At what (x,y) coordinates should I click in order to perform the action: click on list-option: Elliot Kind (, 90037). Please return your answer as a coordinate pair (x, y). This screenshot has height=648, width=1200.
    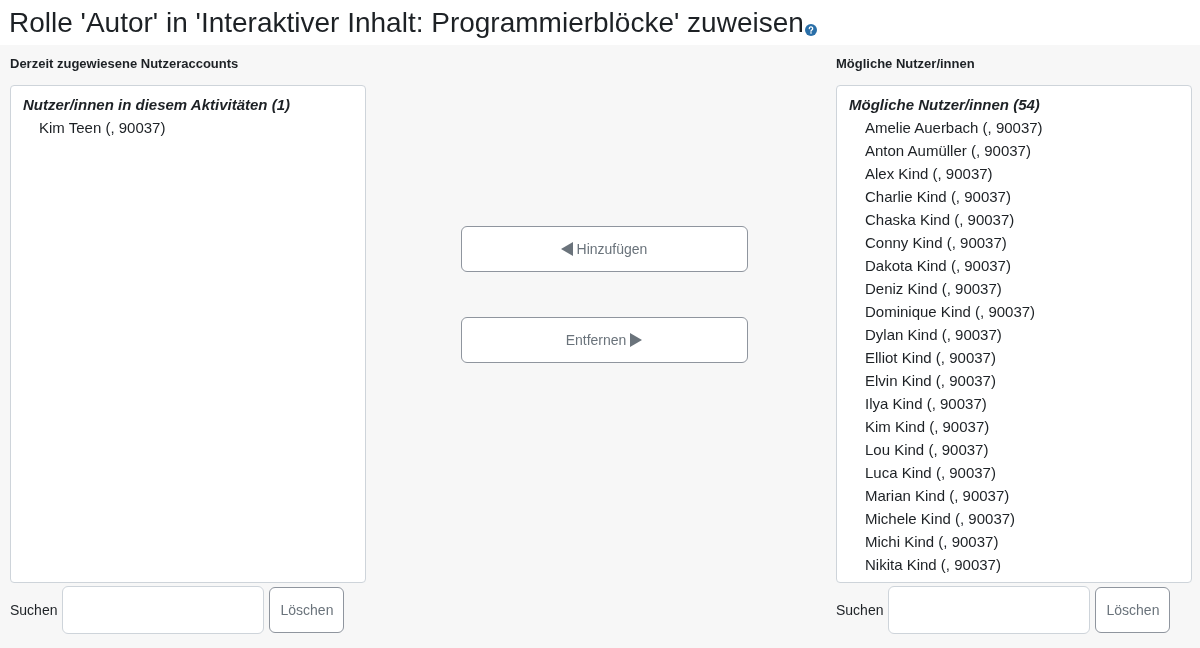
    Looking at the image, I should click on (1014, 357).